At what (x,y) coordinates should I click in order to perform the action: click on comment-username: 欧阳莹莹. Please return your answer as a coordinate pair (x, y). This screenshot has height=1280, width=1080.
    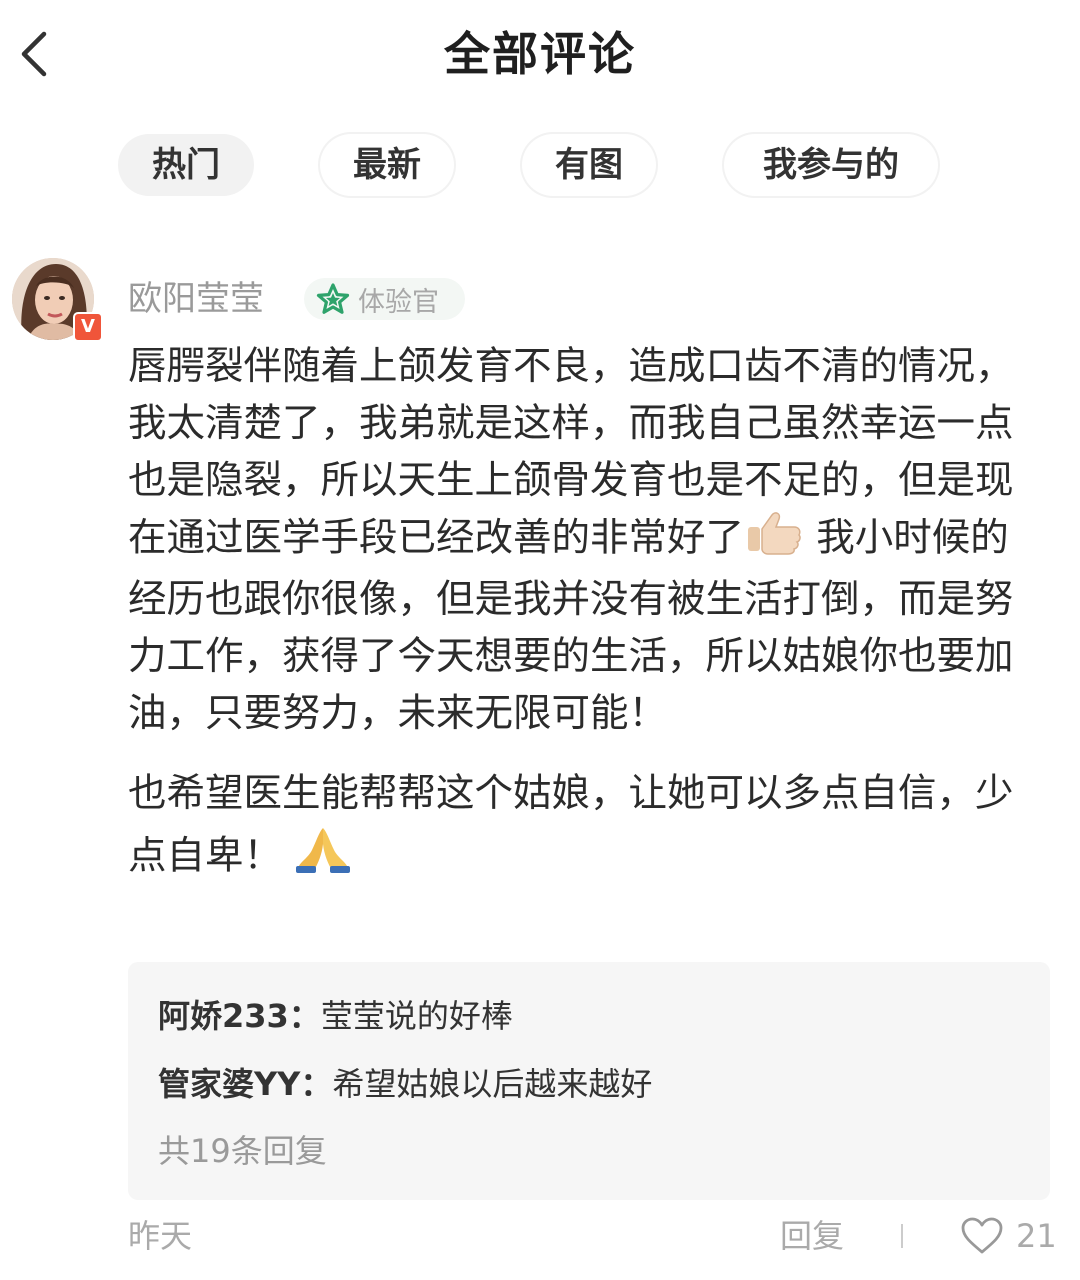
    Looking at the image, I should click on (196, 299).